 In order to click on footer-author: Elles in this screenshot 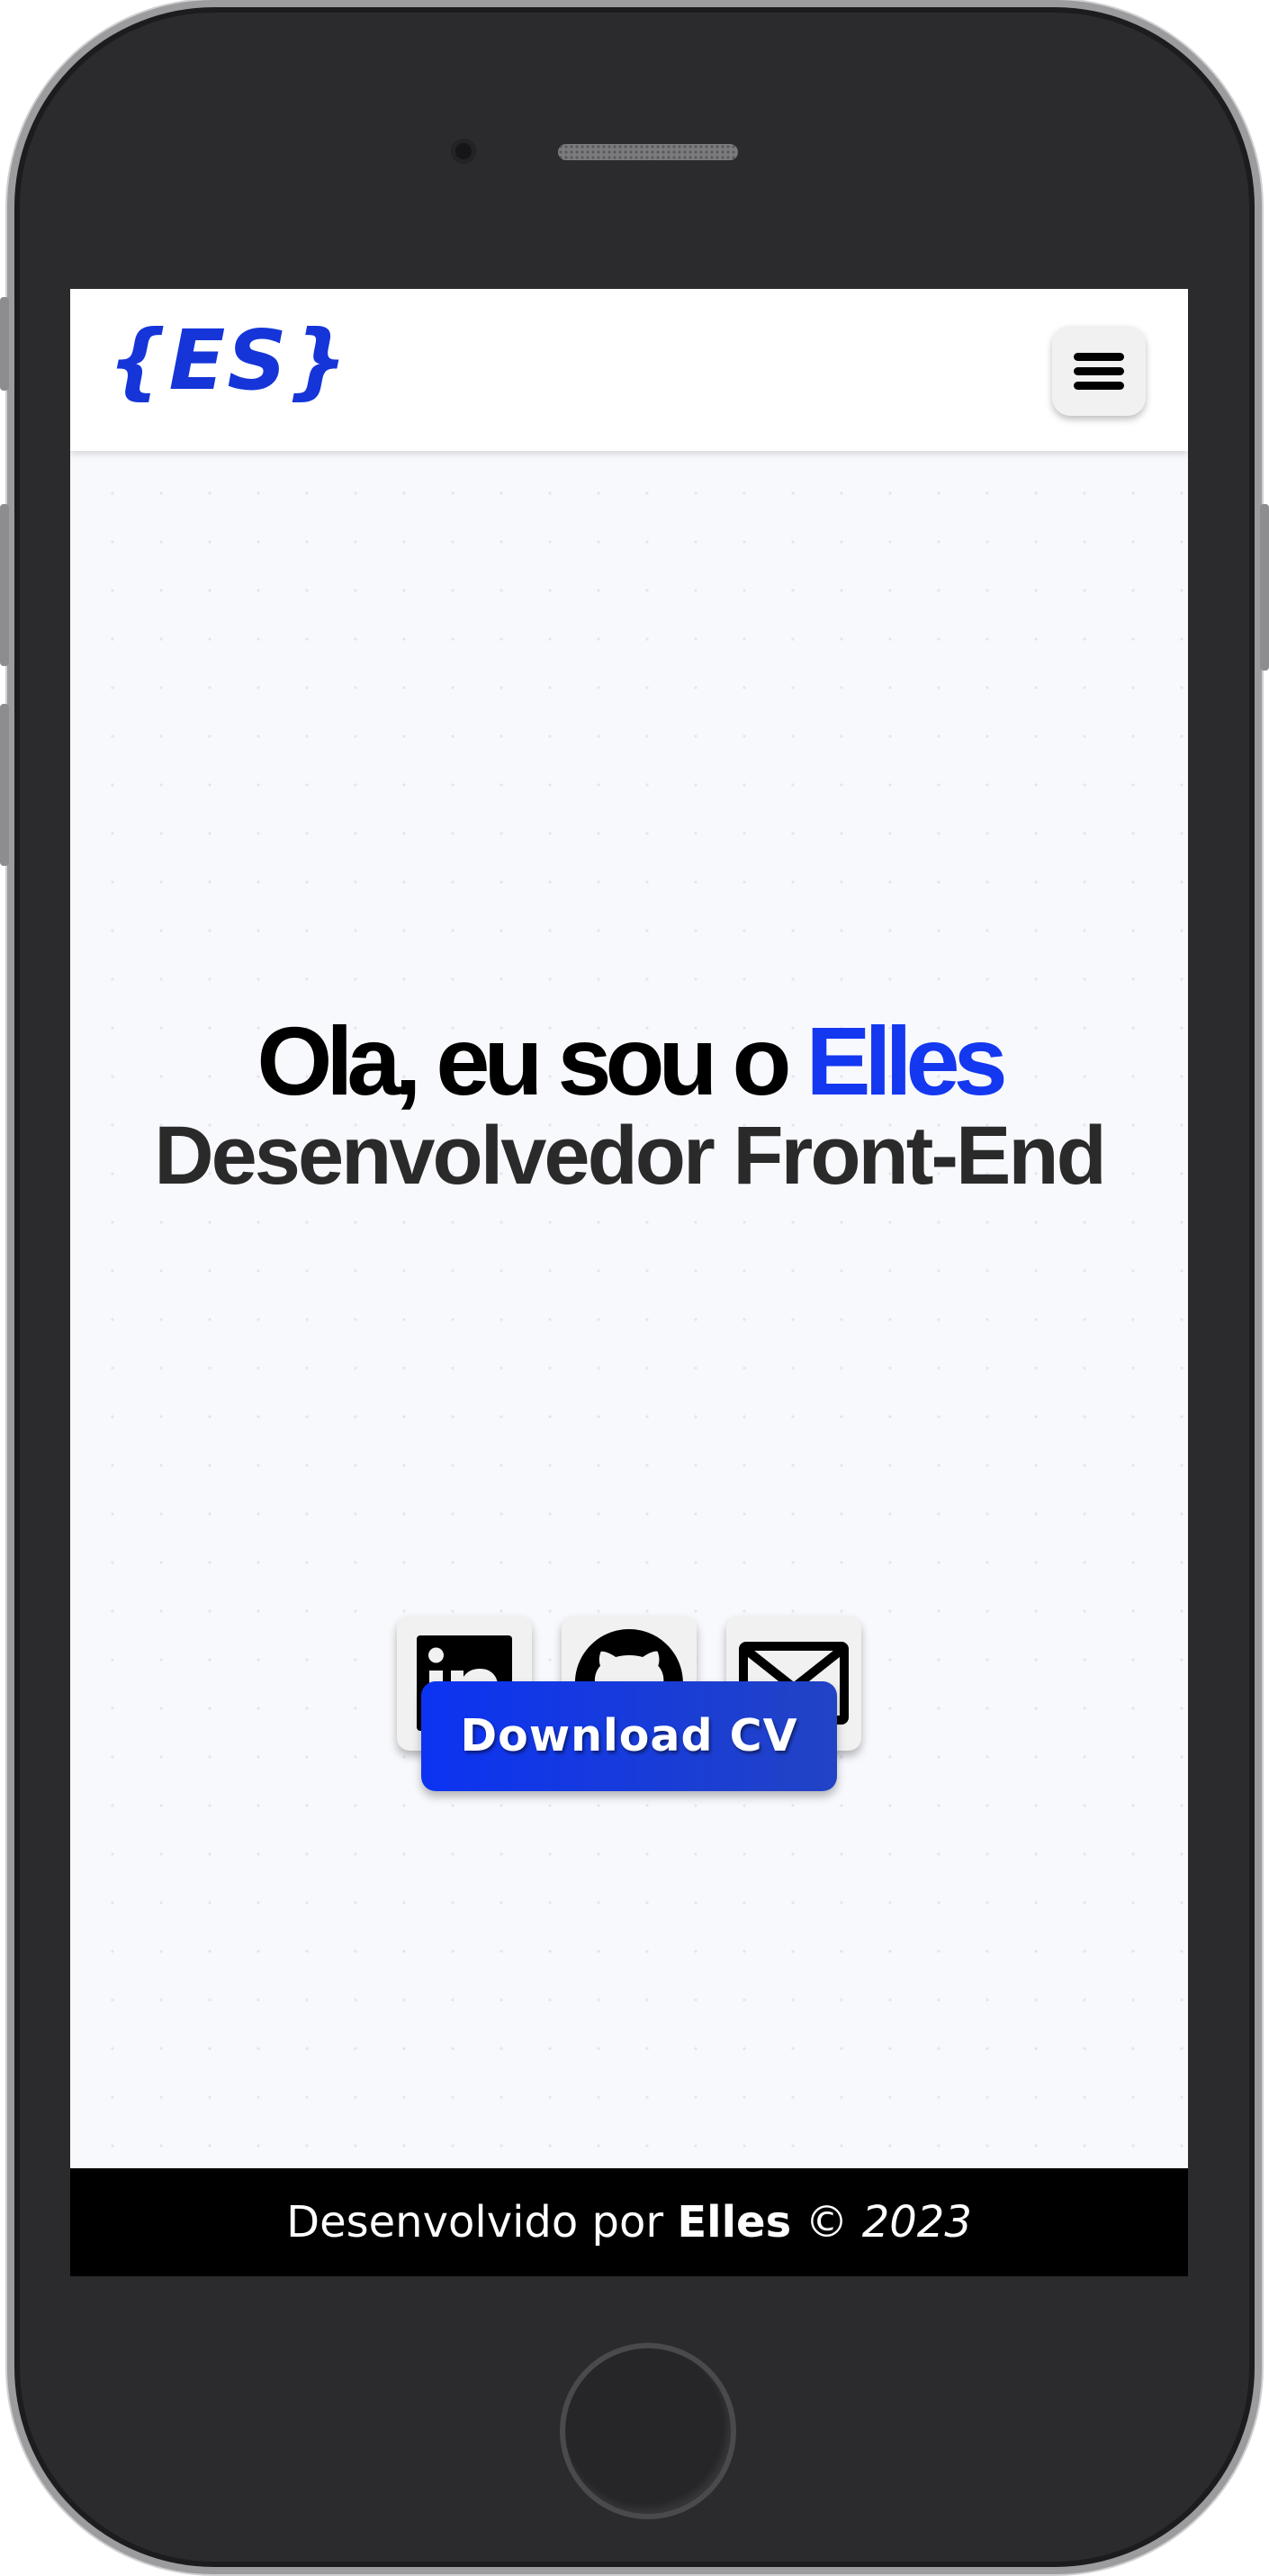, I will do `click(735, 2222)`.